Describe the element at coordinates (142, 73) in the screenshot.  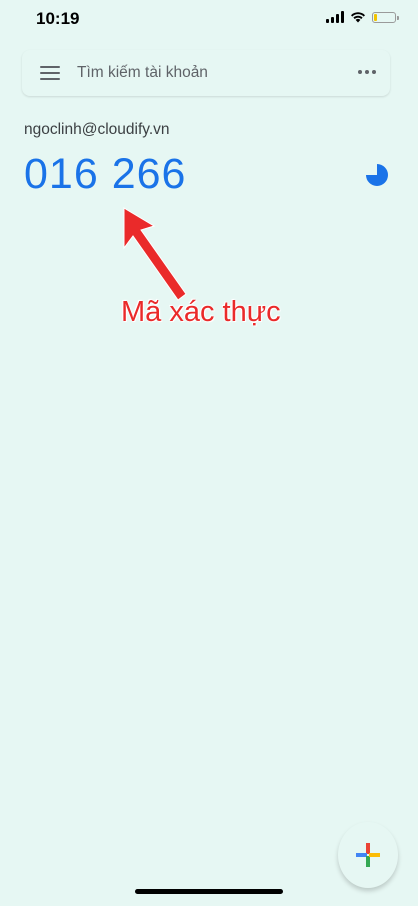
I see `search-input: Tìm kiếm tài khoản` at that location.